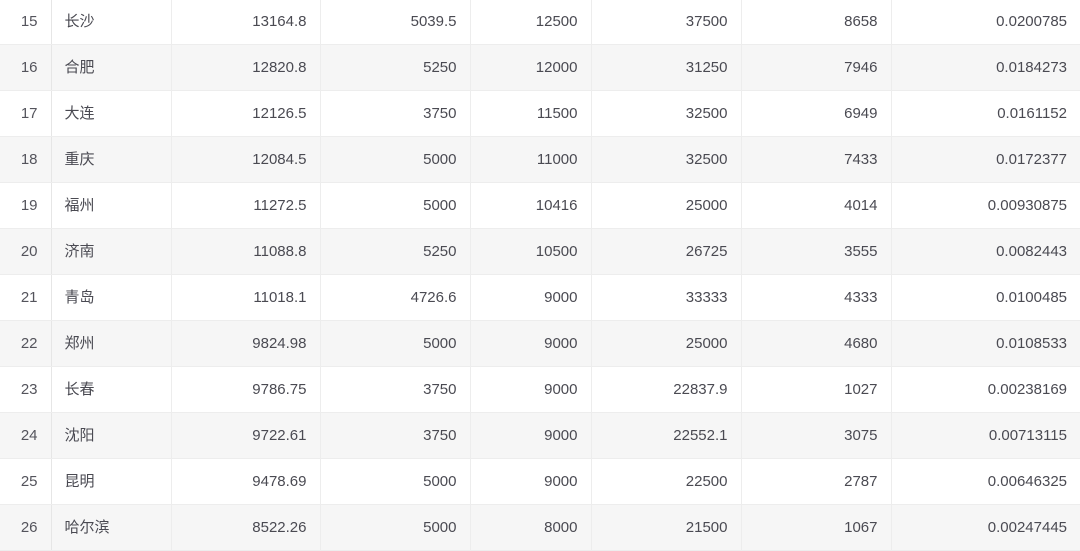 The width and height of the screenshot is (1080, 551). I want to click on row-index: 21, so click(26, 297).